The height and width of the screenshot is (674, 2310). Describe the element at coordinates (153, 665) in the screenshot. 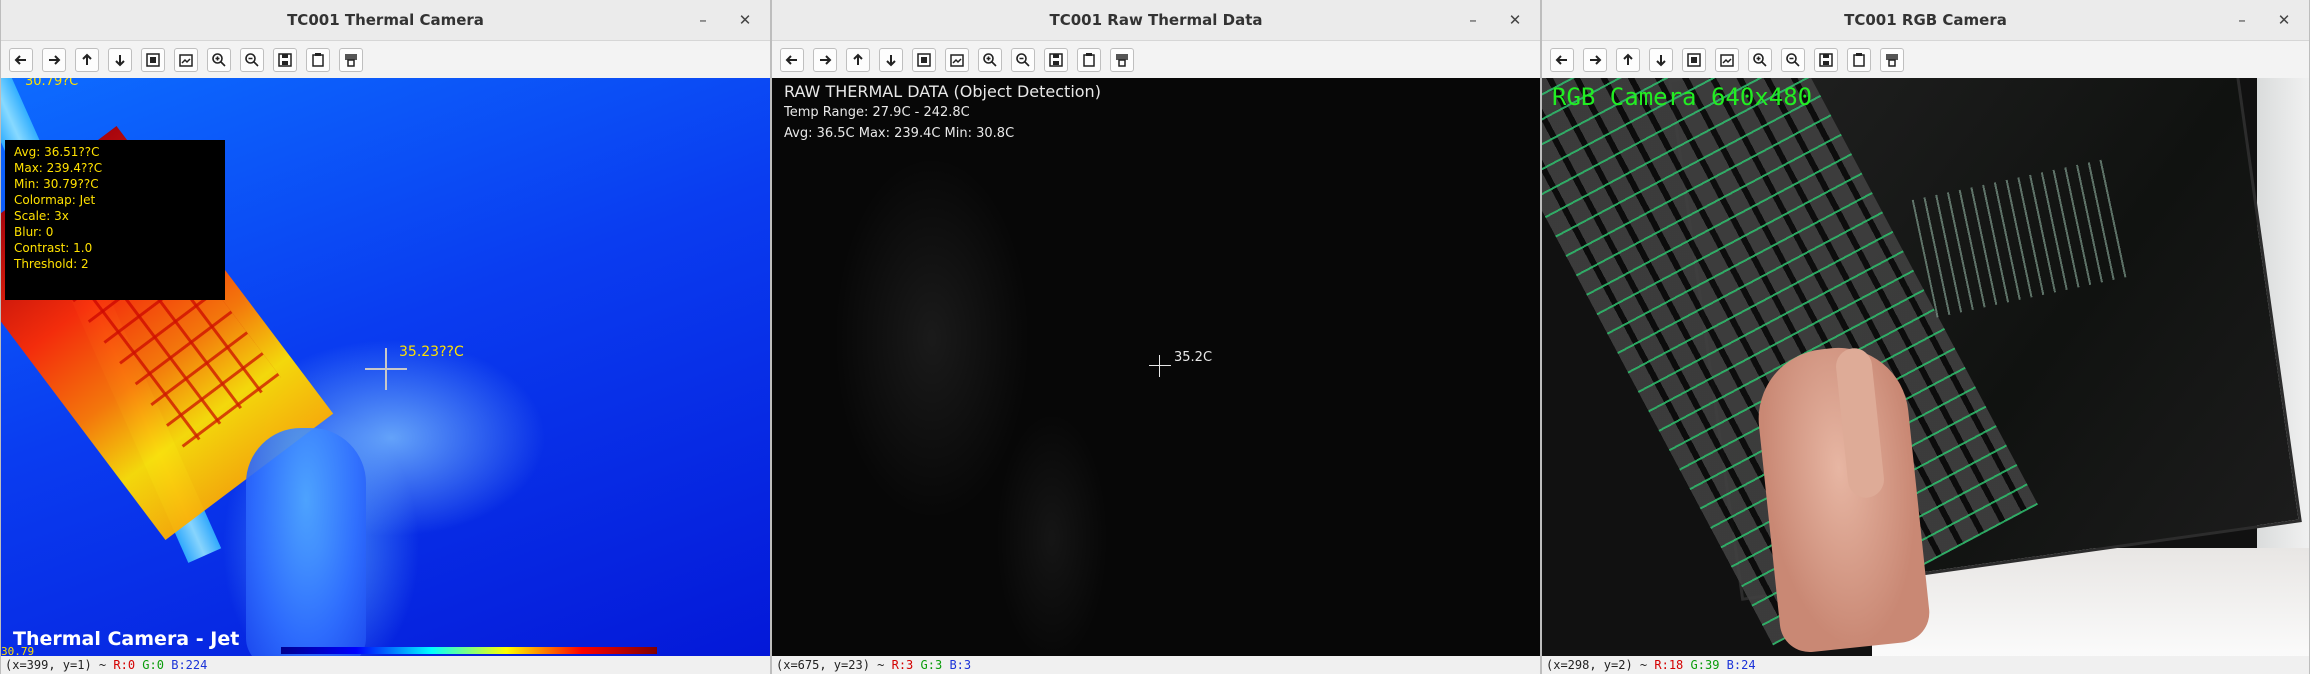

I see `status-green: G:0` at that location.